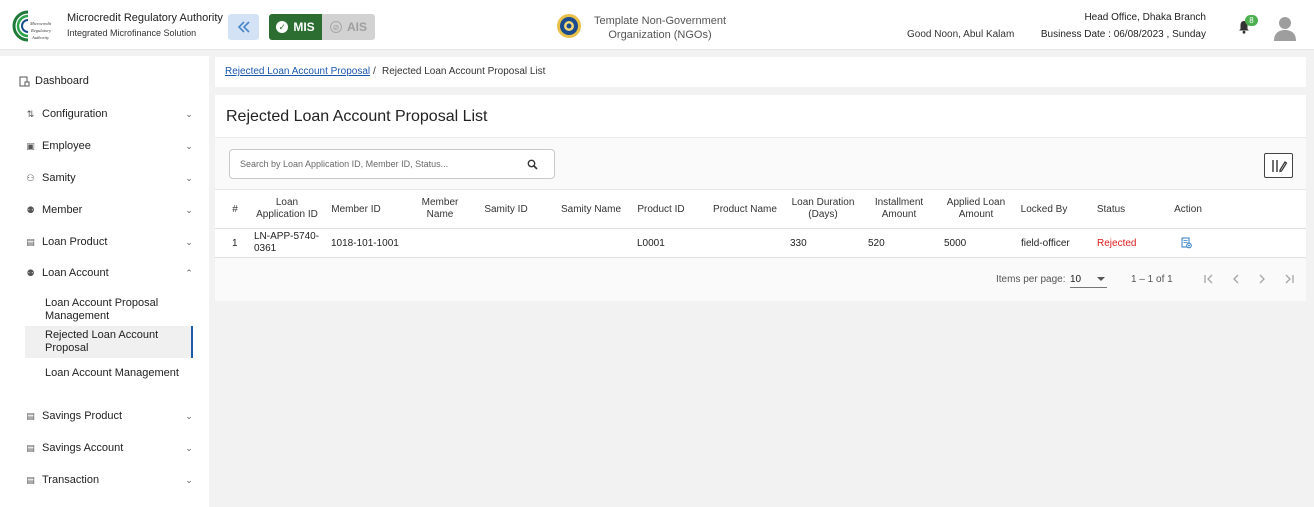 Image resolution: width=1314 pixels, height=507 pixels. Describe the element at coordinates (357, 116) in the screenshot. I see `page-title: Rejected Loan Account Proposal List` at that location.